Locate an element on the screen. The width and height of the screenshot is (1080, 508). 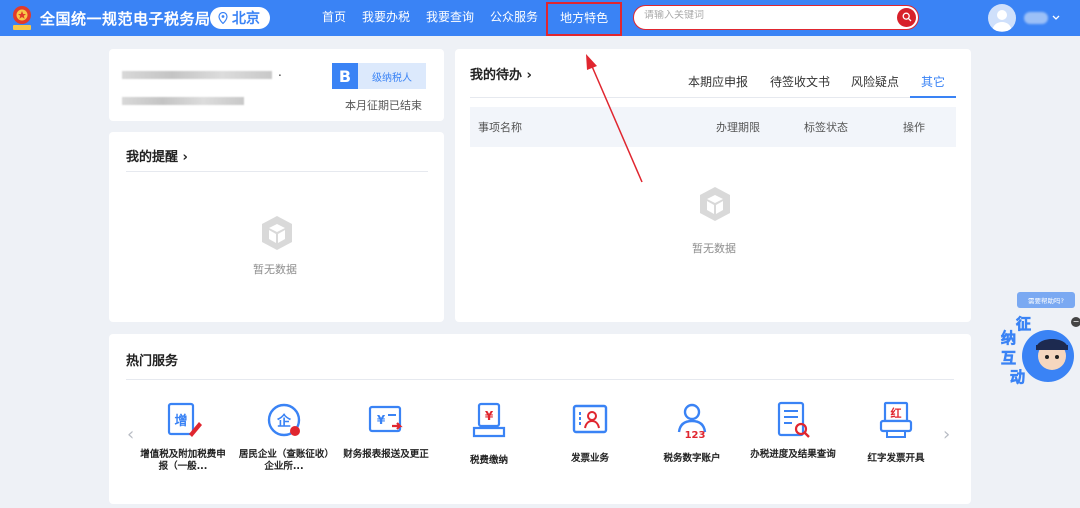
search-box is located at coordinates (776, 17).